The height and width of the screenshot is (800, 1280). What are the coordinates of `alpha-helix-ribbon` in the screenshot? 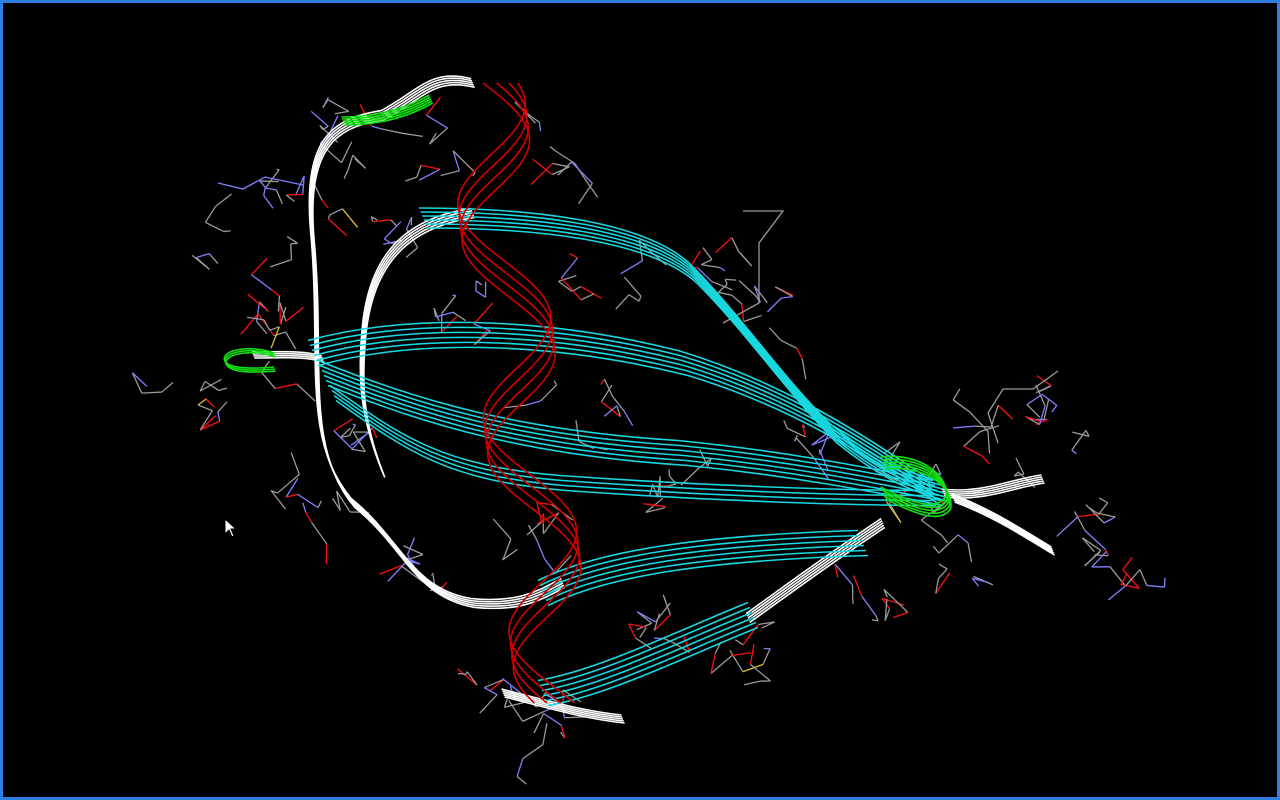 It's located at (519, 393).